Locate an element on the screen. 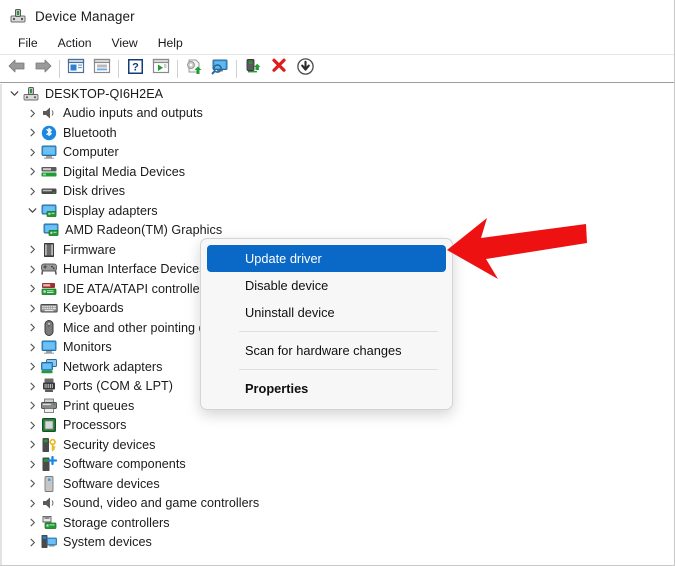 This screenshot has height=566, width=675. show-hidden-devices-icon is located at coordinates (102, 68).